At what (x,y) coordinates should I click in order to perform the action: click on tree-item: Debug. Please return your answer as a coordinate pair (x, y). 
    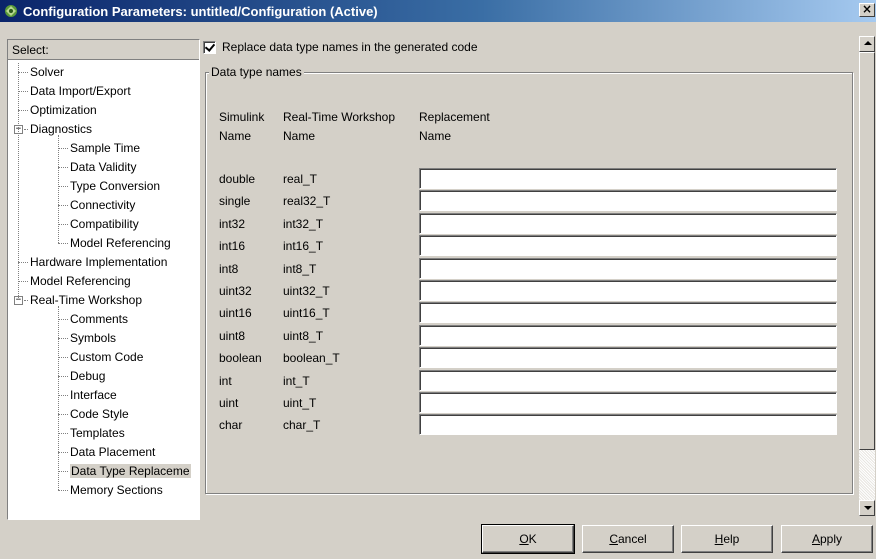
    Looking at the image, I should click on (87, 376).